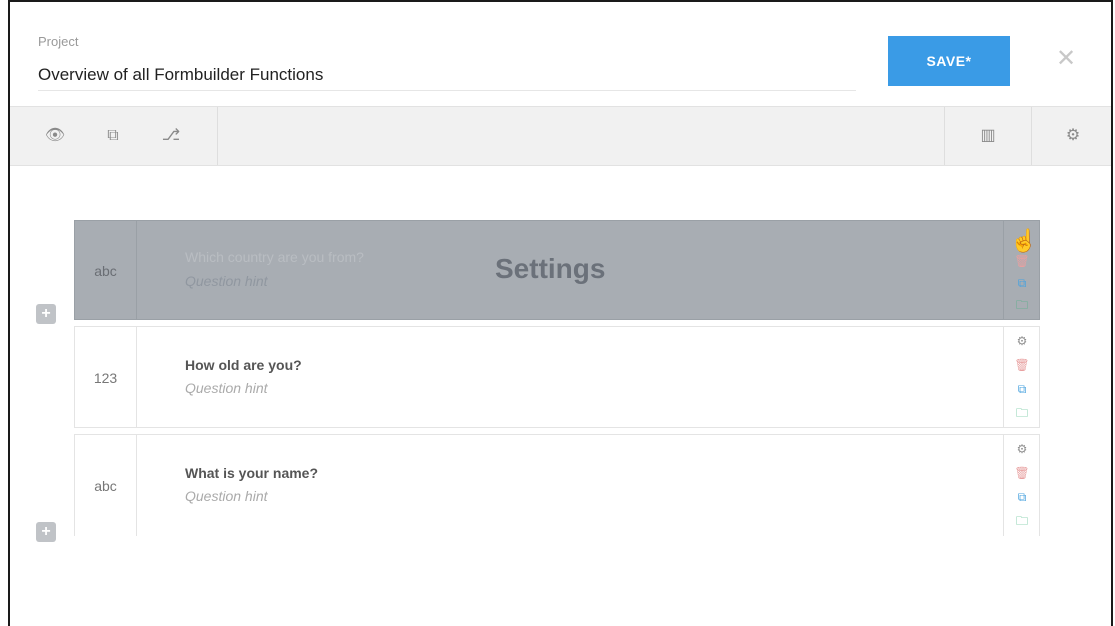 The height and width of the screenshot is (626, 1115). I want to click on question-text: Which country are you from?, so click(274, 257).